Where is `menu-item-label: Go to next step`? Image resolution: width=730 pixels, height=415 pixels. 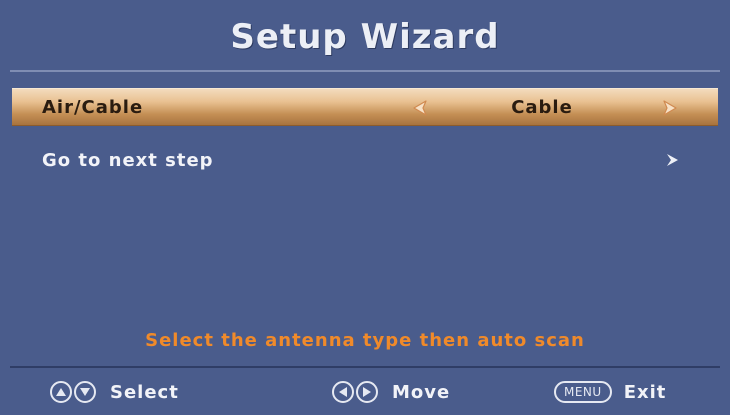 menu-item-label: Go to next step is located at coordinates (128, 160).